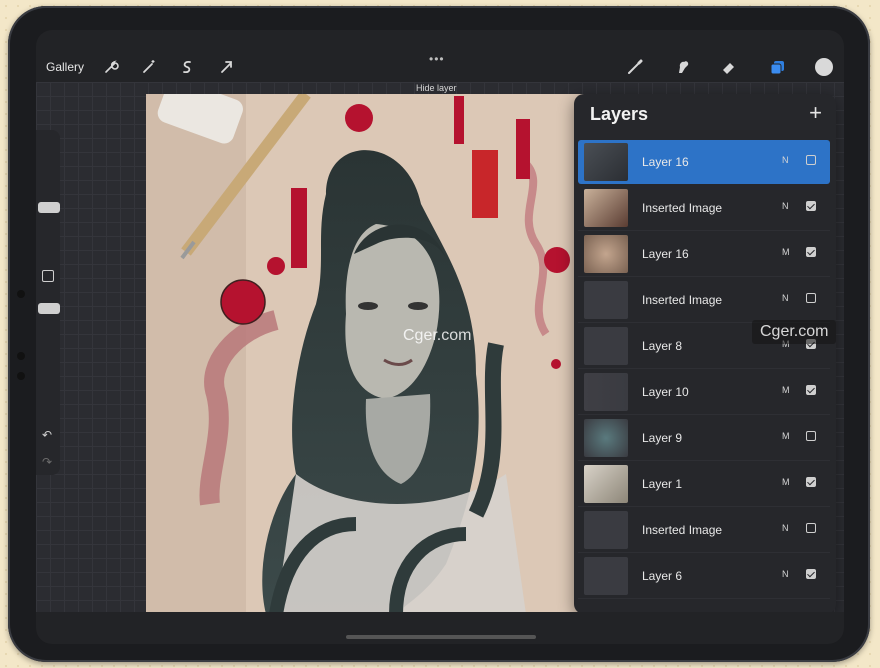 This screenshot has width=880, height=668. I want to click on camera-dot, so click(21, 294).